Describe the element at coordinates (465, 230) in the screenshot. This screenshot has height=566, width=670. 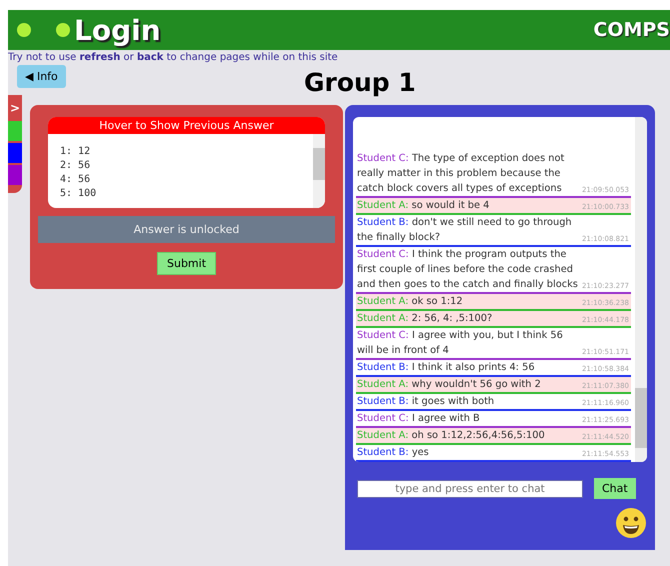
I see `message-text: Student B: don't we still need to go through the finally block?` at that location.